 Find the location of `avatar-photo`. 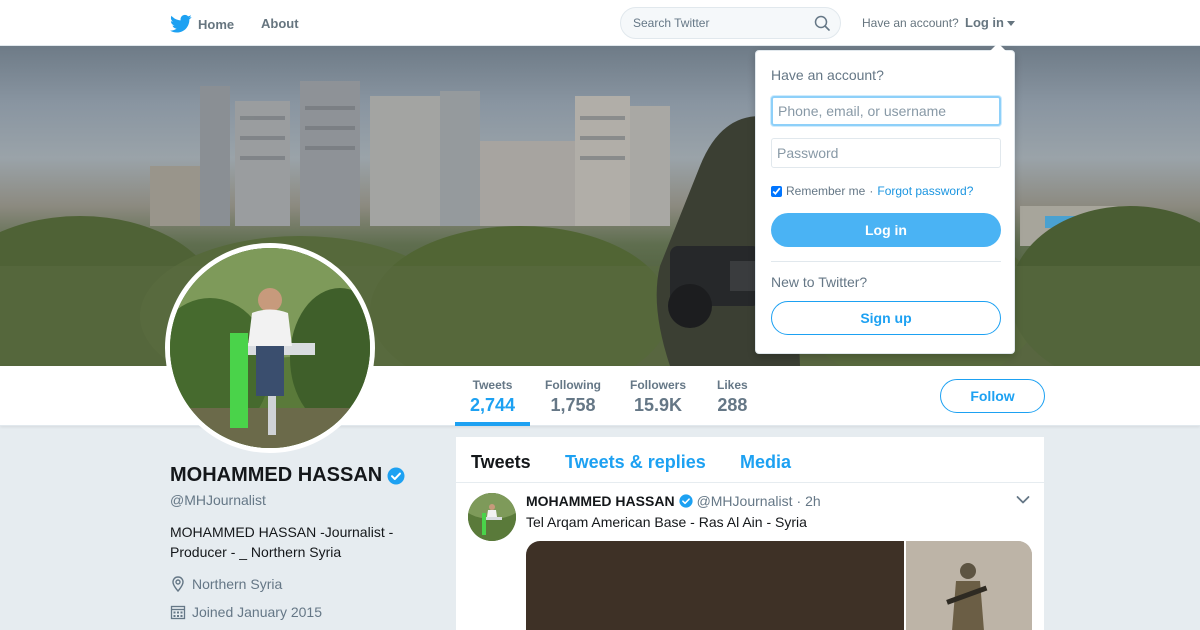

avatar-photo is located at coordinates (270, 348).